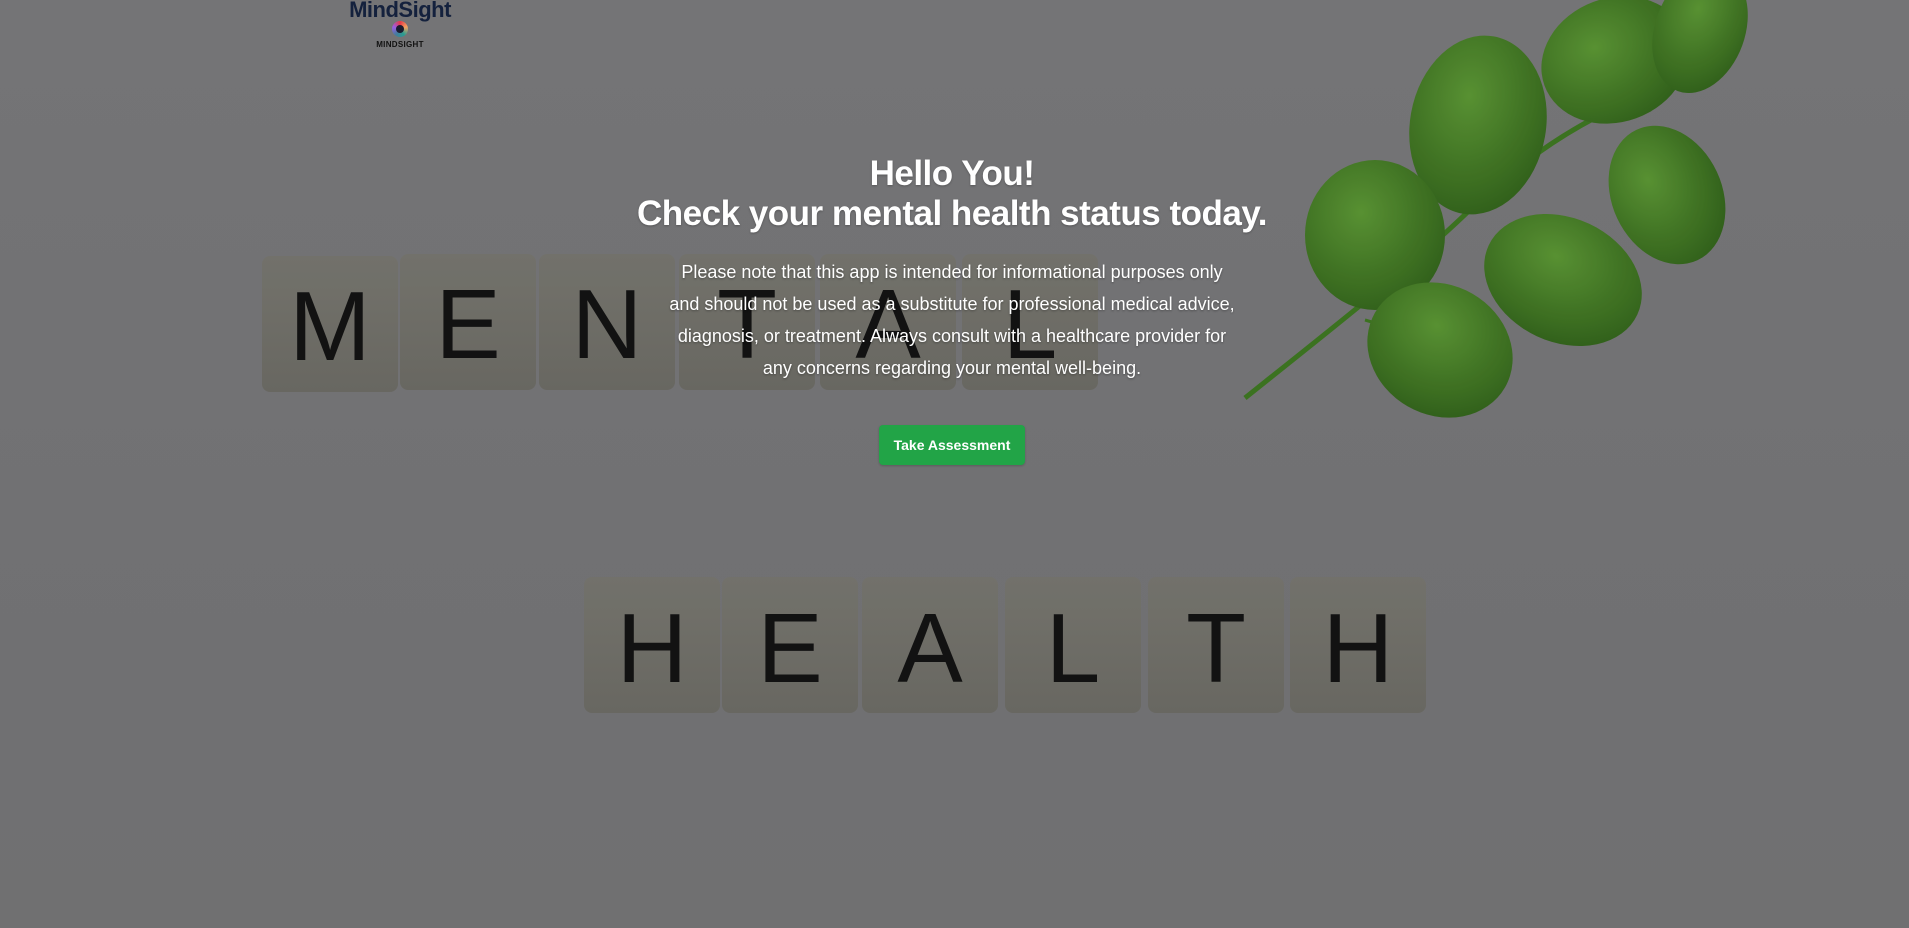 The height and width of the screenshot is (928, 1909). I want to click on take-assessment-button: Take Assessment, so click(952, 445).